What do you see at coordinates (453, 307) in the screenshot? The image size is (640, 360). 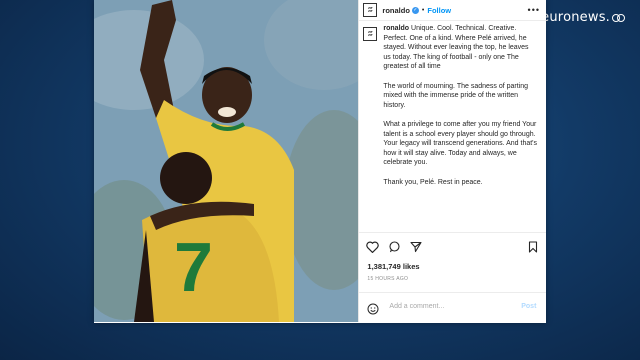 I see `comment-bar: Add a comment... Post` at bounding box center [453, 307].